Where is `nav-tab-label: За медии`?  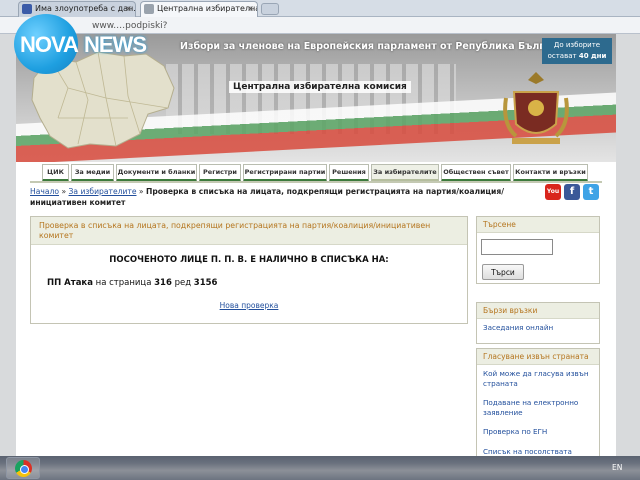 nav-tab-label: За медии is located at coordinates (92, 172).